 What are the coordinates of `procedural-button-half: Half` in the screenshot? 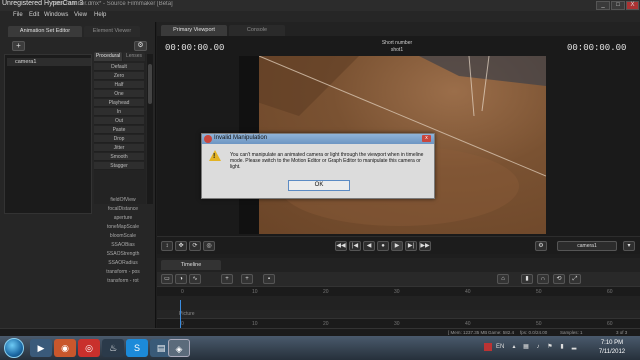 It's located at (119, 85).